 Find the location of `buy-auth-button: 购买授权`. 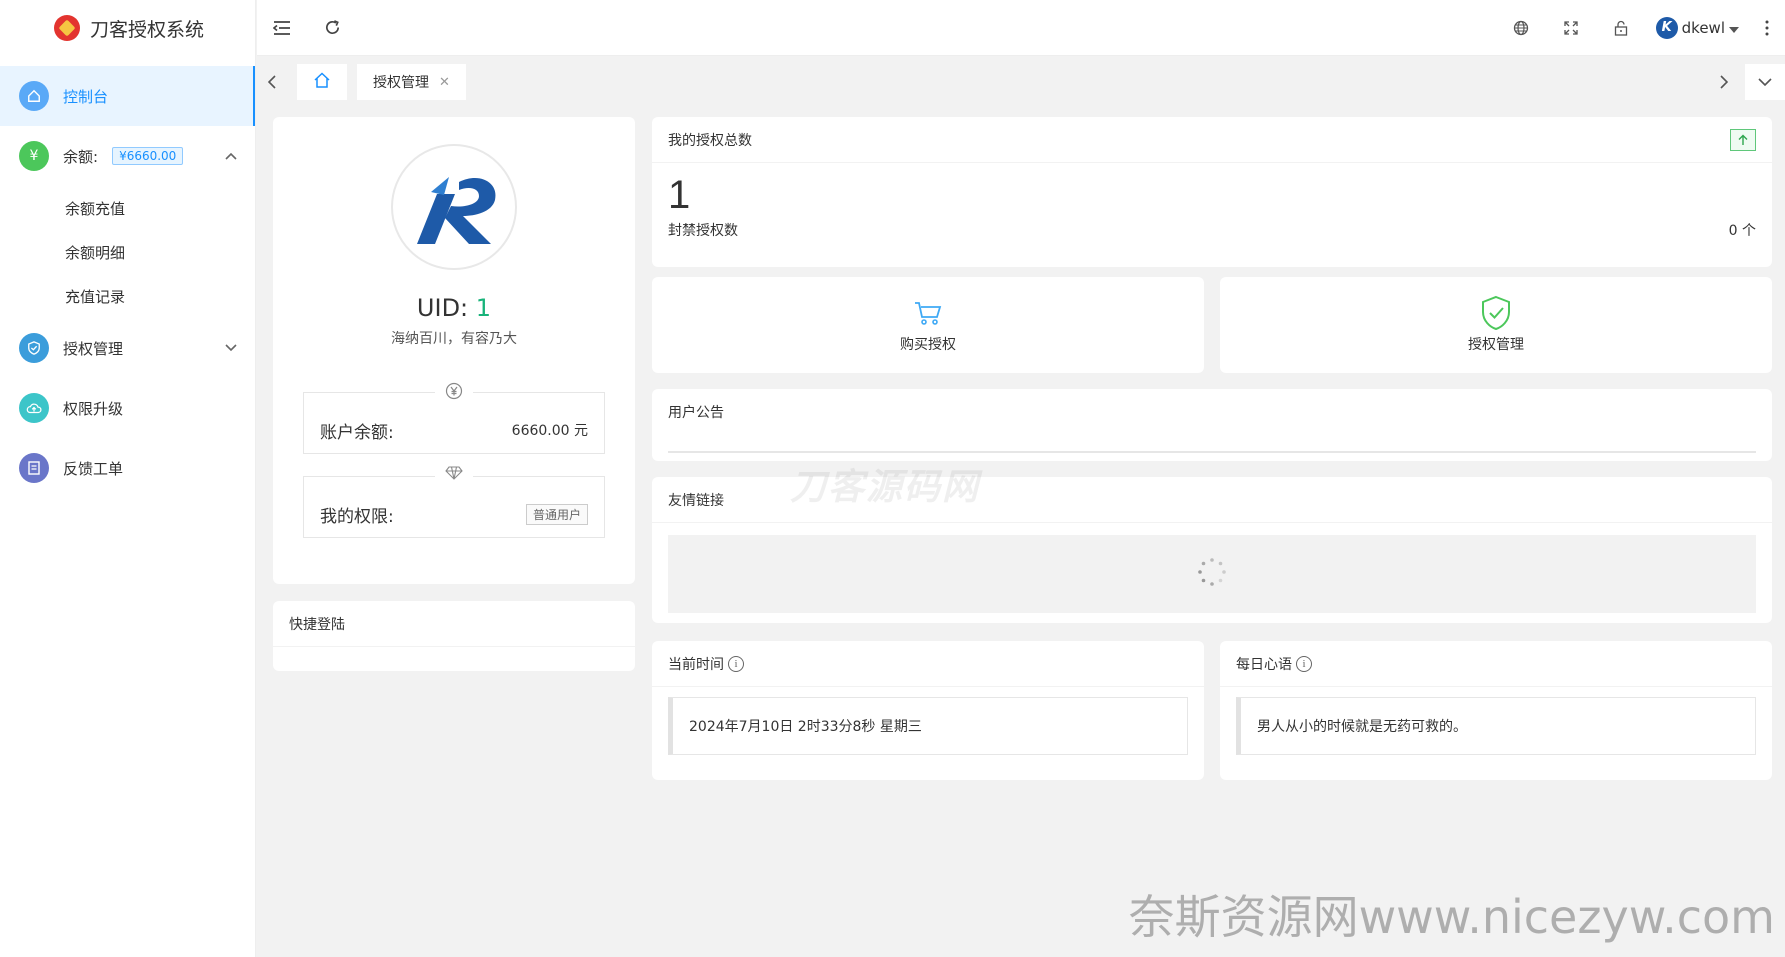

buy-auth-button: 购买授权 is located at coordinates (928, 325).